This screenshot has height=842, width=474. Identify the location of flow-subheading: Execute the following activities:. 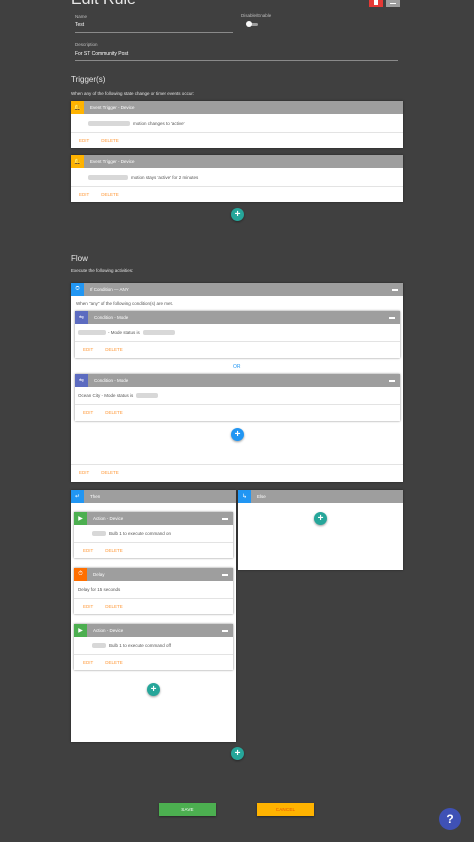
(102, 270).